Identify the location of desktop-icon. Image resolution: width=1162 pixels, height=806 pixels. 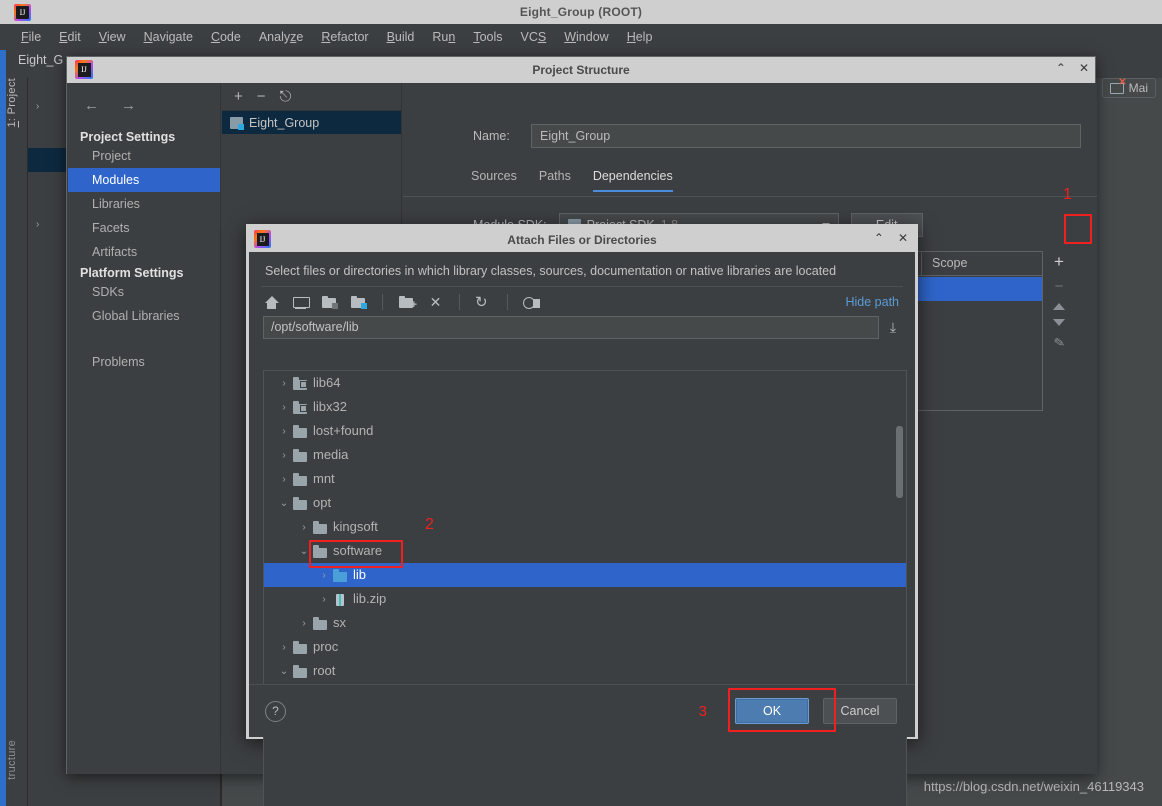
(301, 302).